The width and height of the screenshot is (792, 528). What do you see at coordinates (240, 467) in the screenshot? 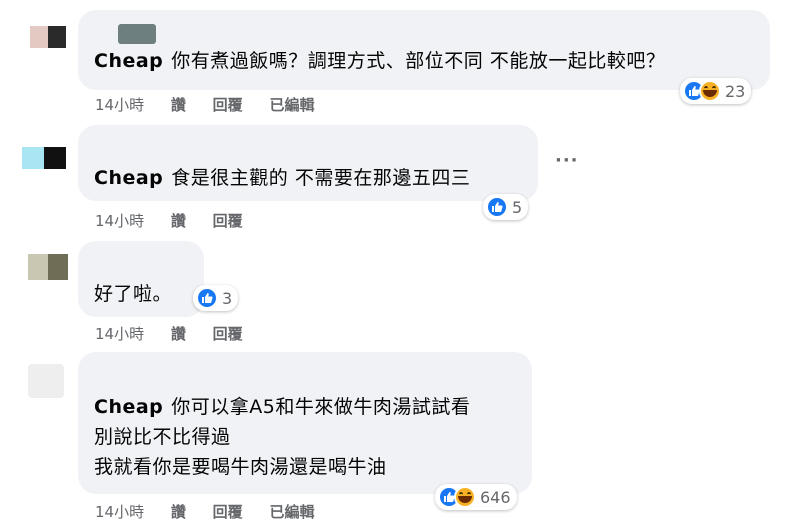
I see `comment-line: 我就看你是要喝牛肉湯還是喝牛油` at bounding box center [240, 467].